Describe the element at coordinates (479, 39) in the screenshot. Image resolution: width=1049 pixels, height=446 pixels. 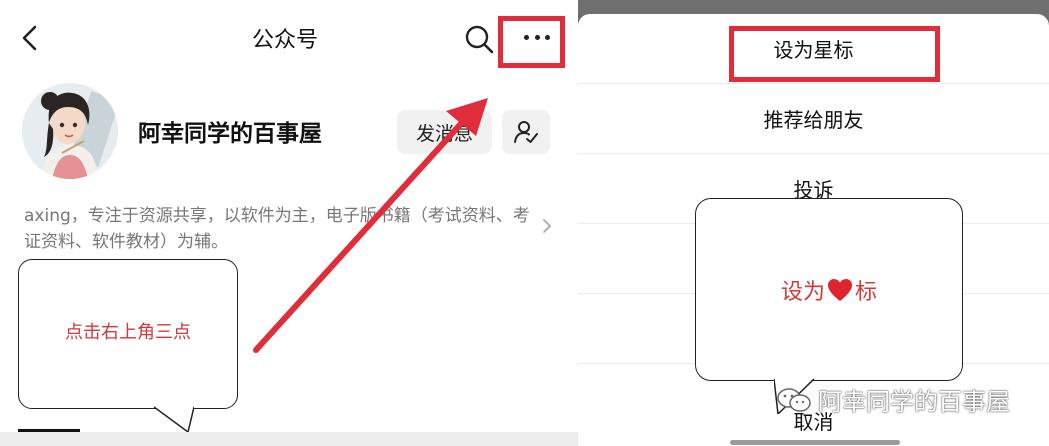
I see `search-icon` at that location.